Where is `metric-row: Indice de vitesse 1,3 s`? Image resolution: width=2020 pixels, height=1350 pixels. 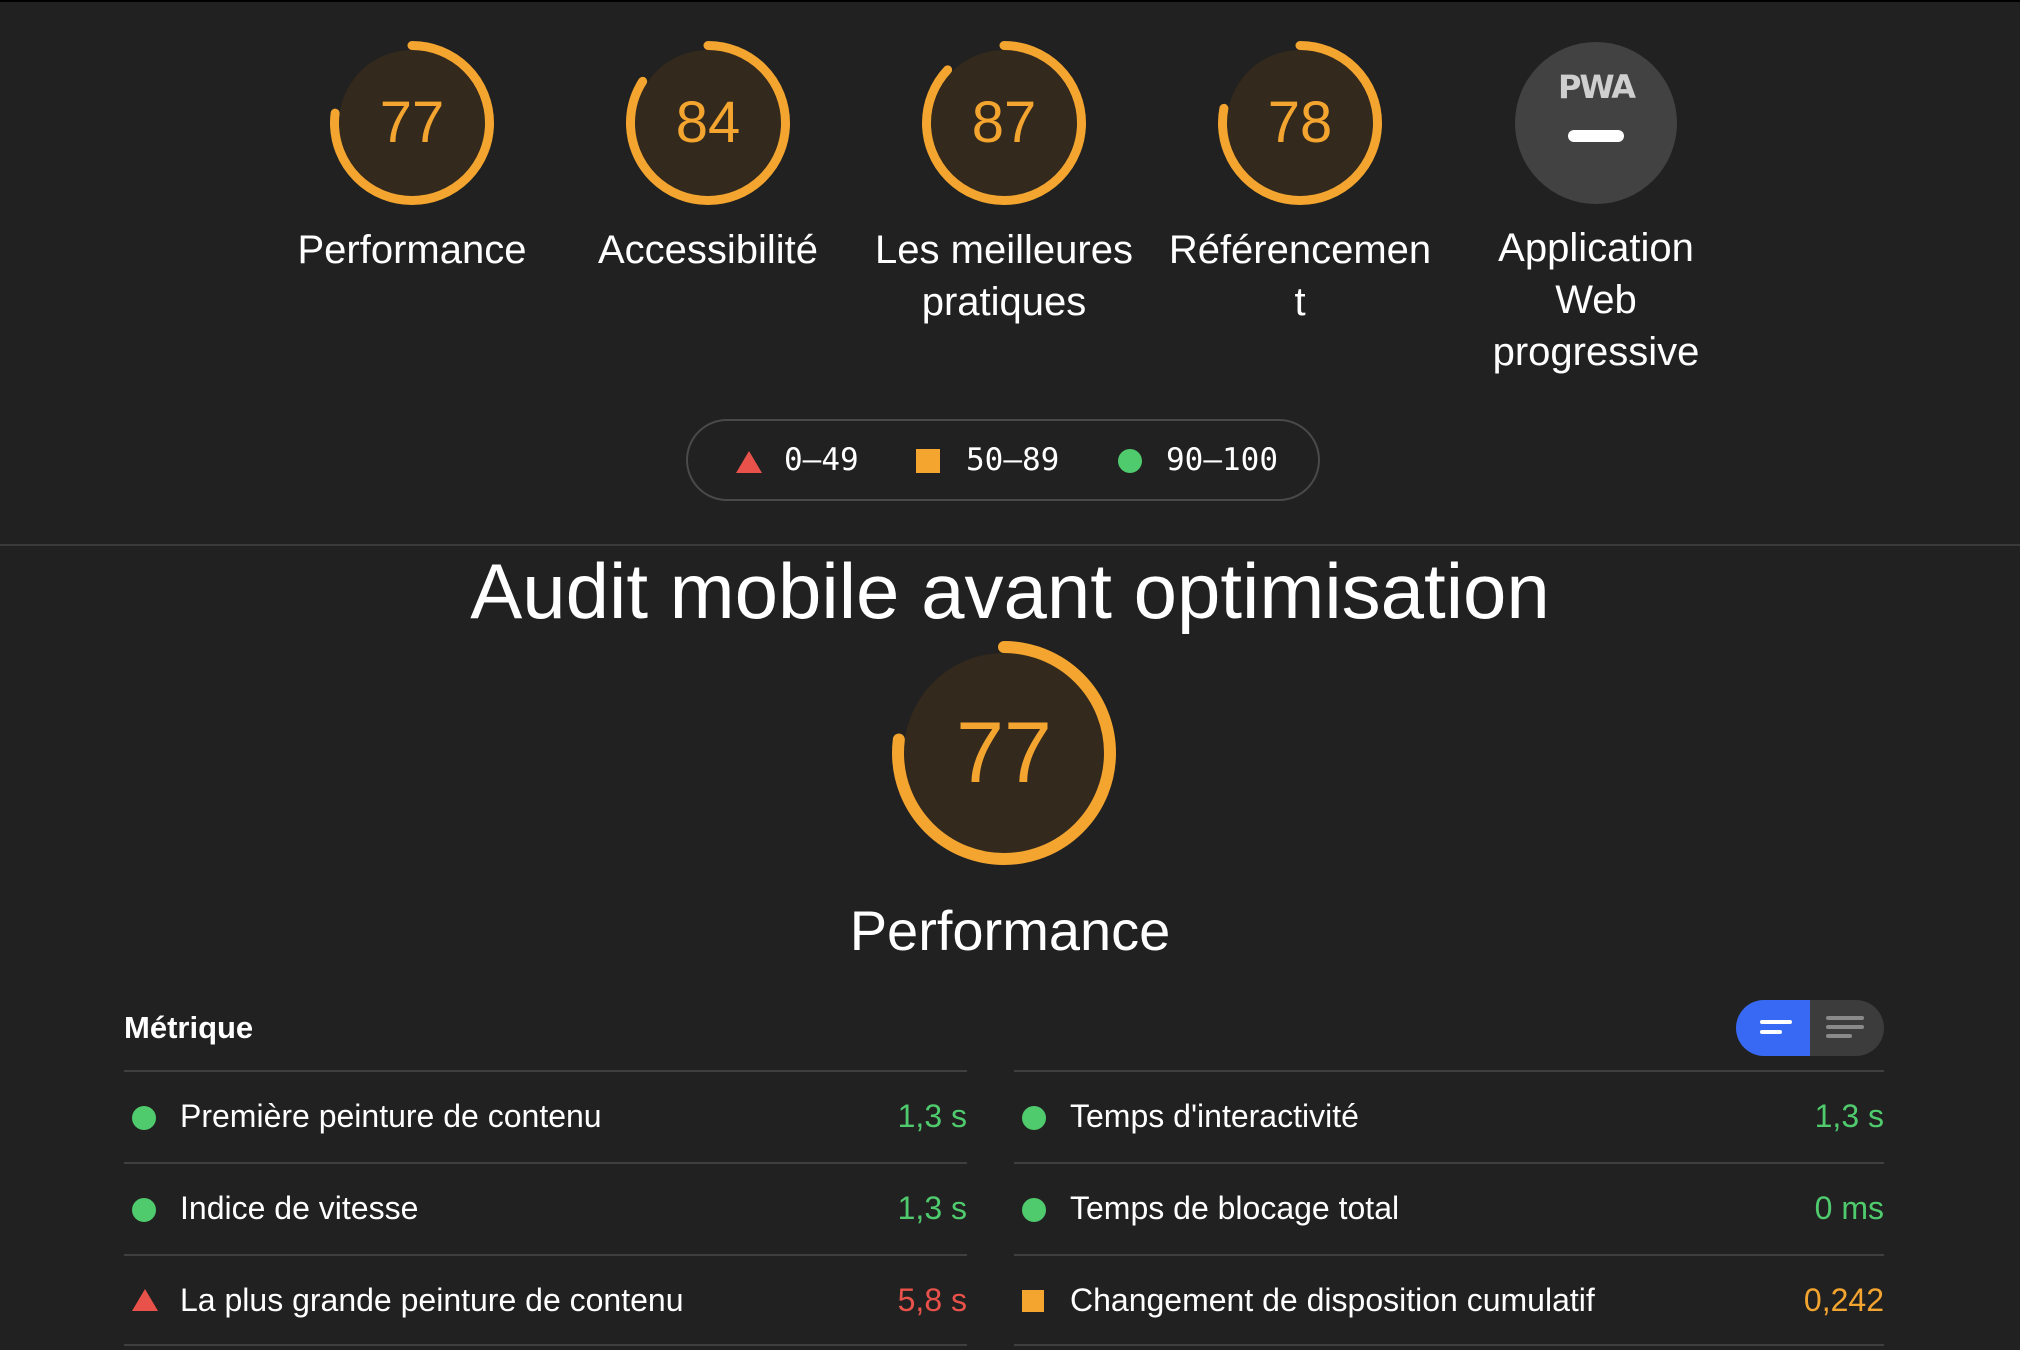
metric-row: Indice de vitesse 1,3 s is located at coordinates (545, 1208).